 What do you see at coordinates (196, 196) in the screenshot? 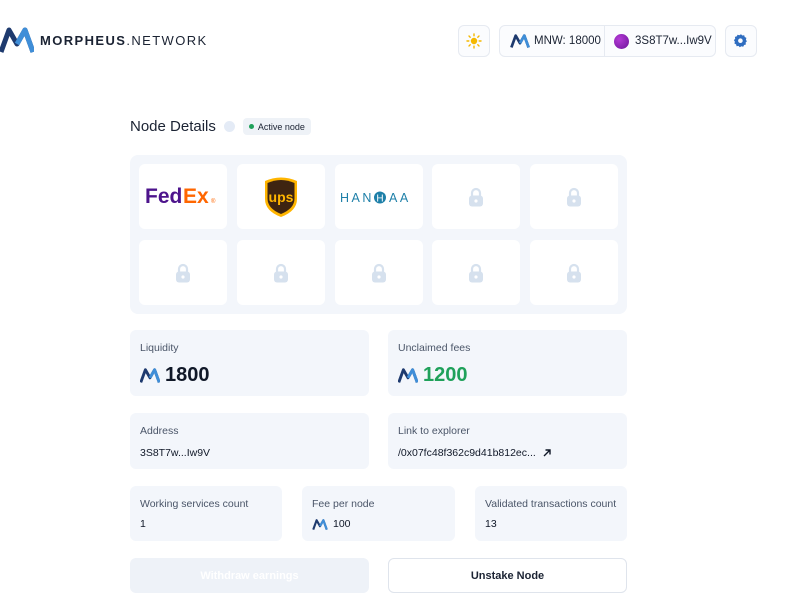
I see `svg-text: Ex` at bounding box center [196, 196].